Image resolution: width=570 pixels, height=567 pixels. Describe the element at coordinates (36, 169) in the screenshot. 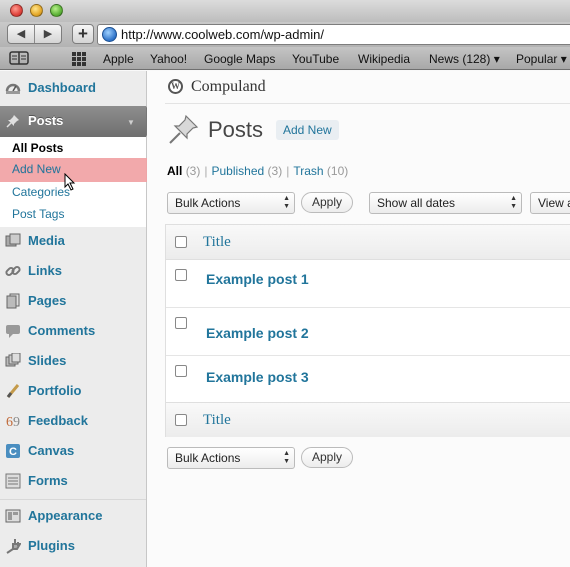

I see `add-new-label-highlighted: Add New` at that location.